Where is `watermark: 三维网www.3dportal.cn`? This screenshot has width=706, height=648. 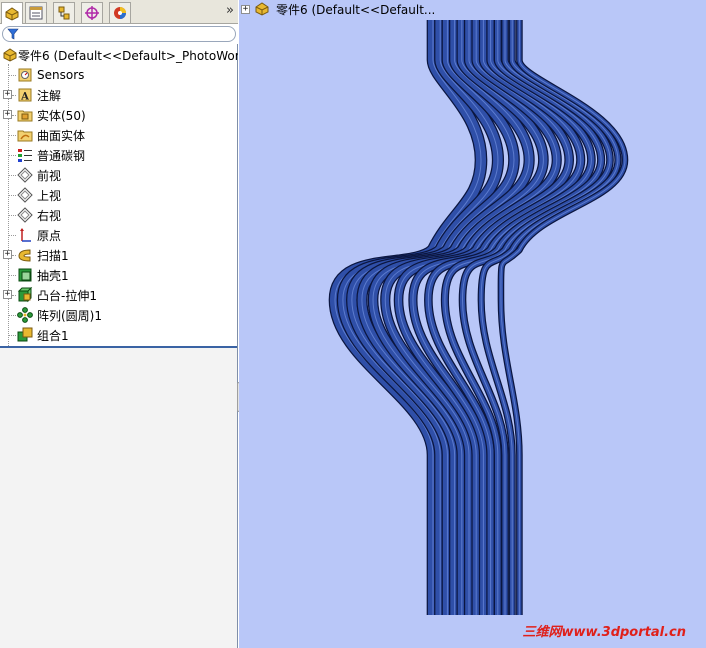
watermark: 三维网www.3dportal.cn is located at coordinates (604, 632).